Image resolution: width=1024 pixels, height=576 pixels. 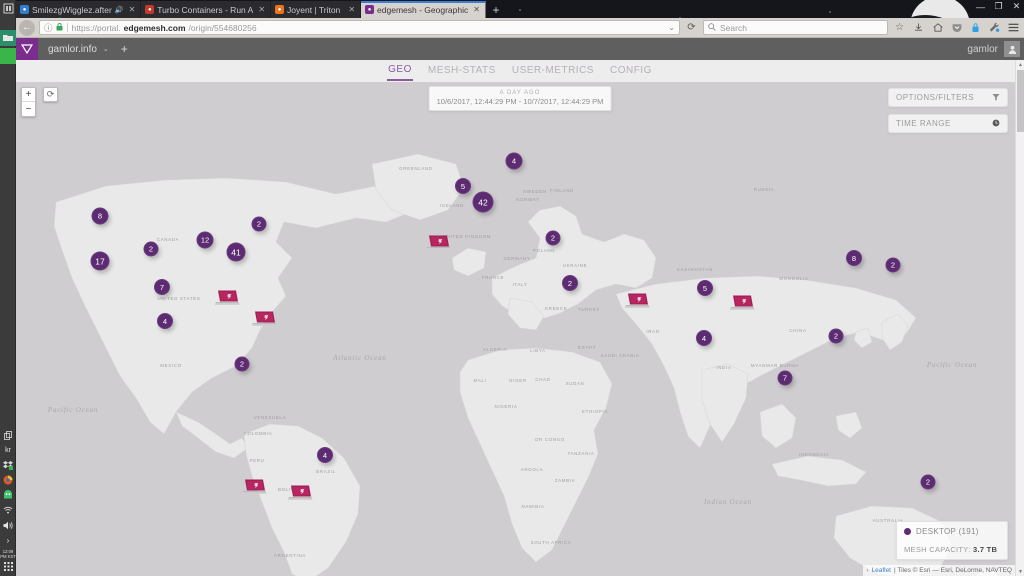 I want to click on leaflet-link: Leaflet, so click(x=881, y=570).